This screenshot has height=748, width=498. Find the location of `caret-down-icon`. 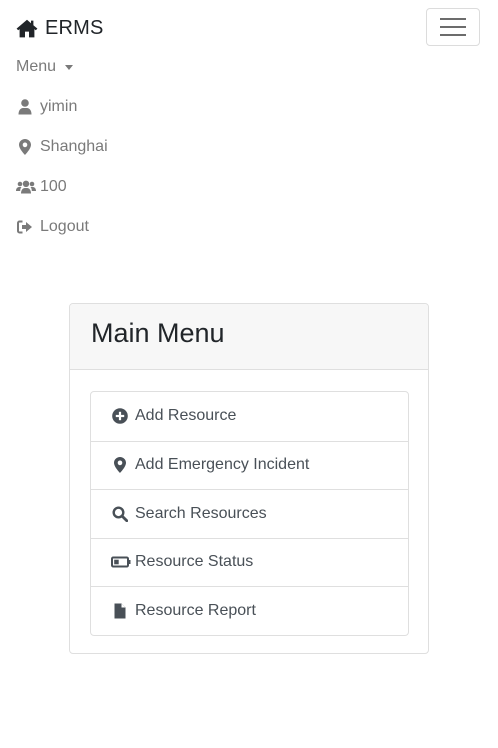

caret-down-icon is located at coordinates (69, 67).